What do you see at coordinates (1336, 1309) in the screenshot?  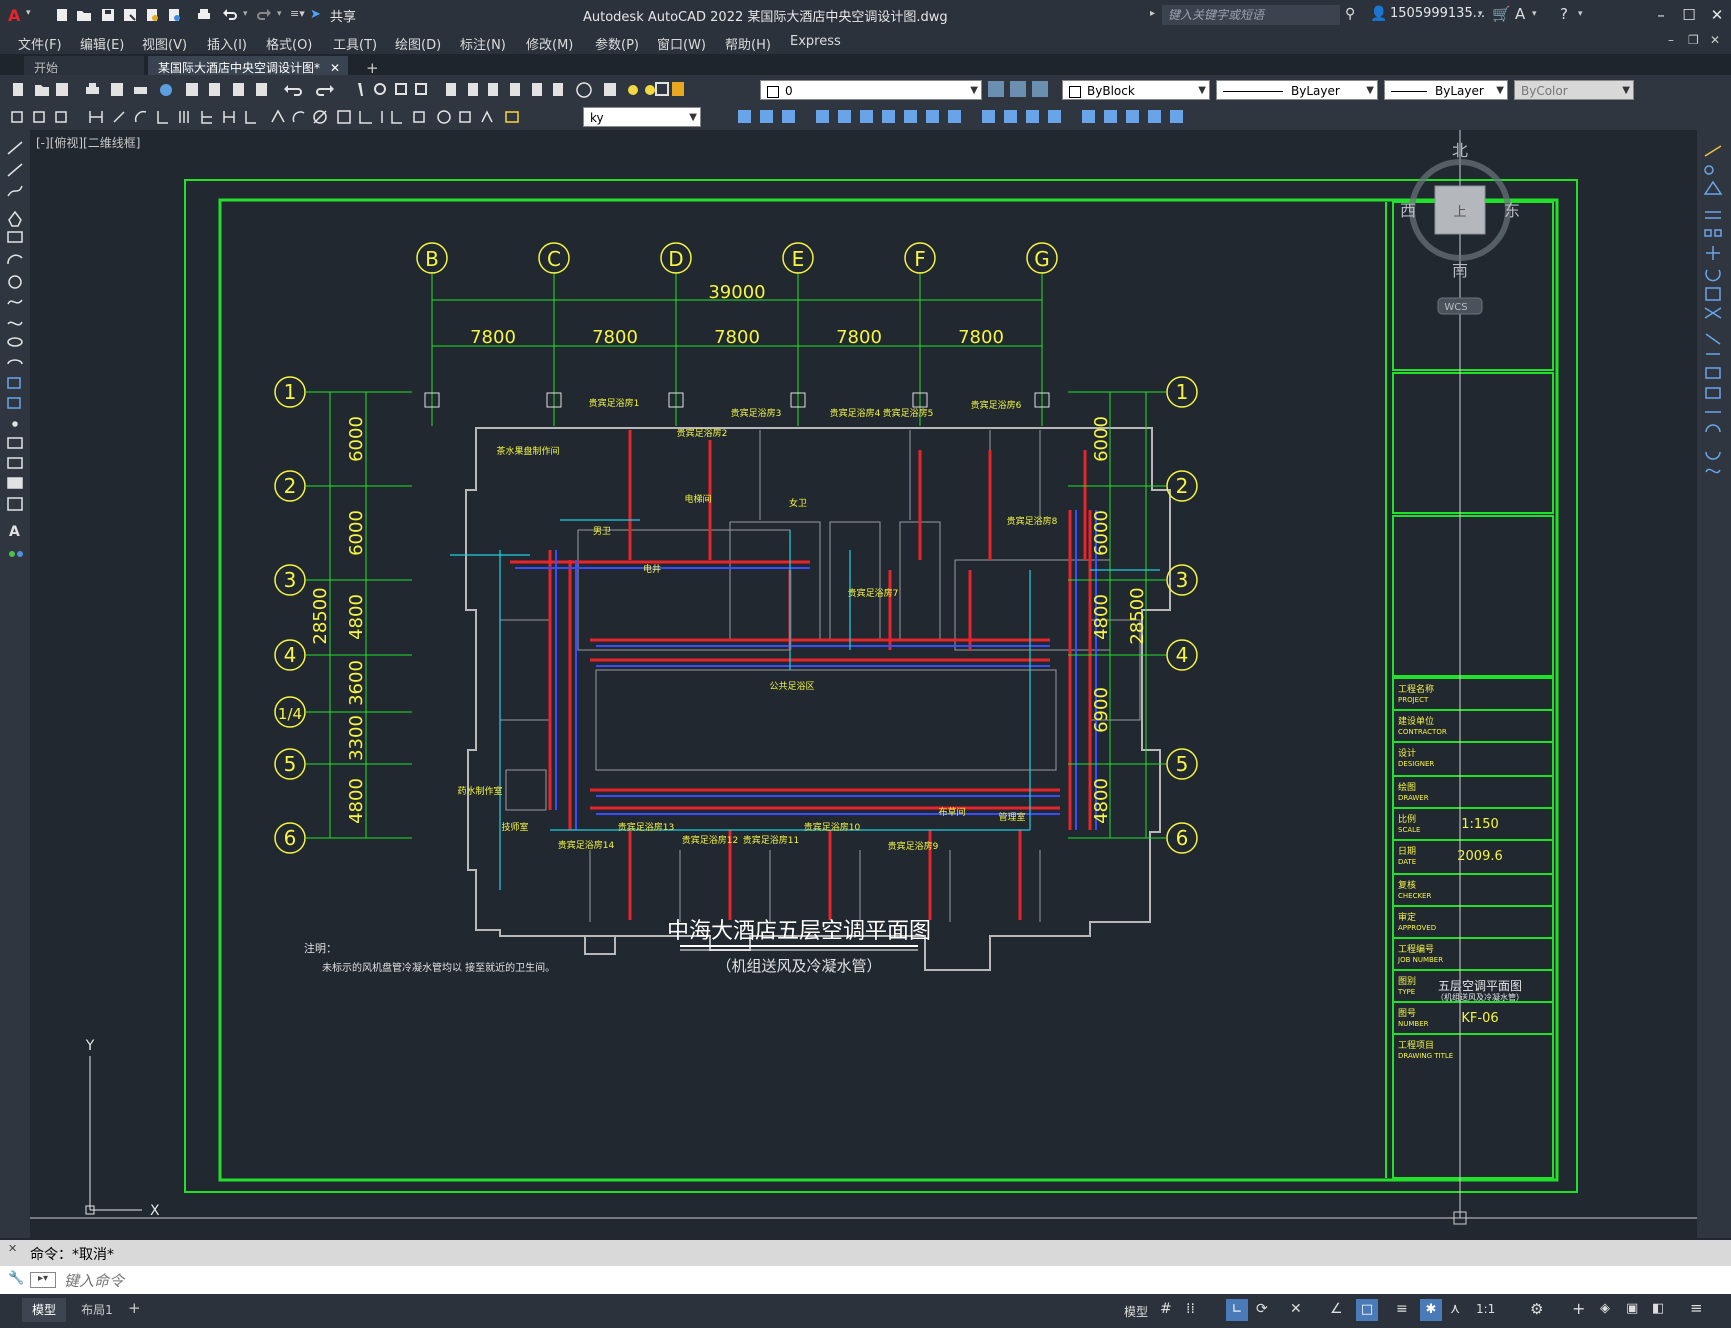 I see `osnap-tracking-icon: ∠` at bounding box center [1336, 1309].